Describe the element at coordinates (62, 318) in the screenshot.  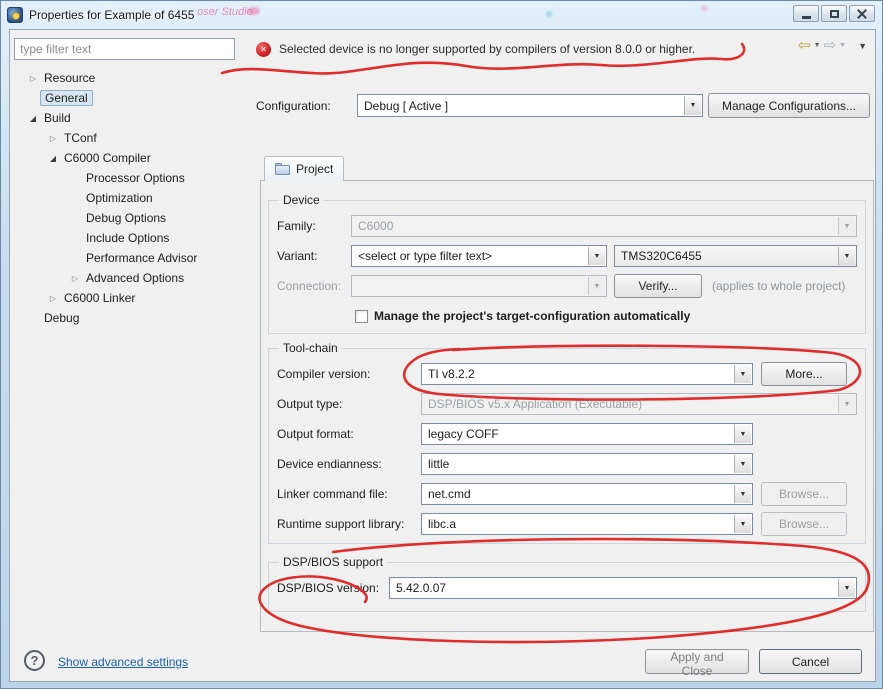
I see `tree-item-label: Debug` at that location.